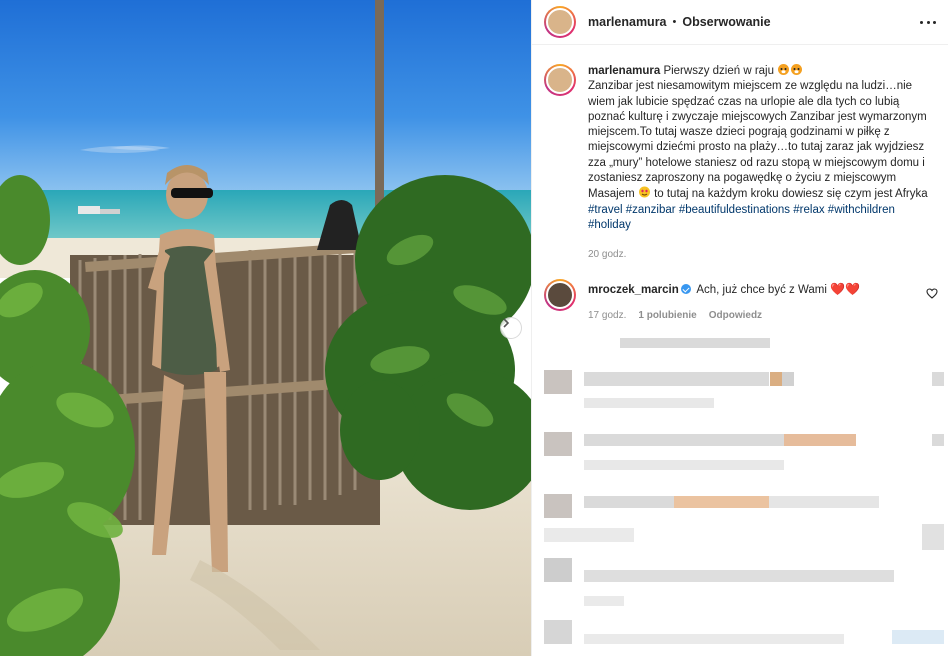  Describe the element at coordinates (609, 225) in the screenshot. I see `hashtag-holiday: #holiday` at that location.